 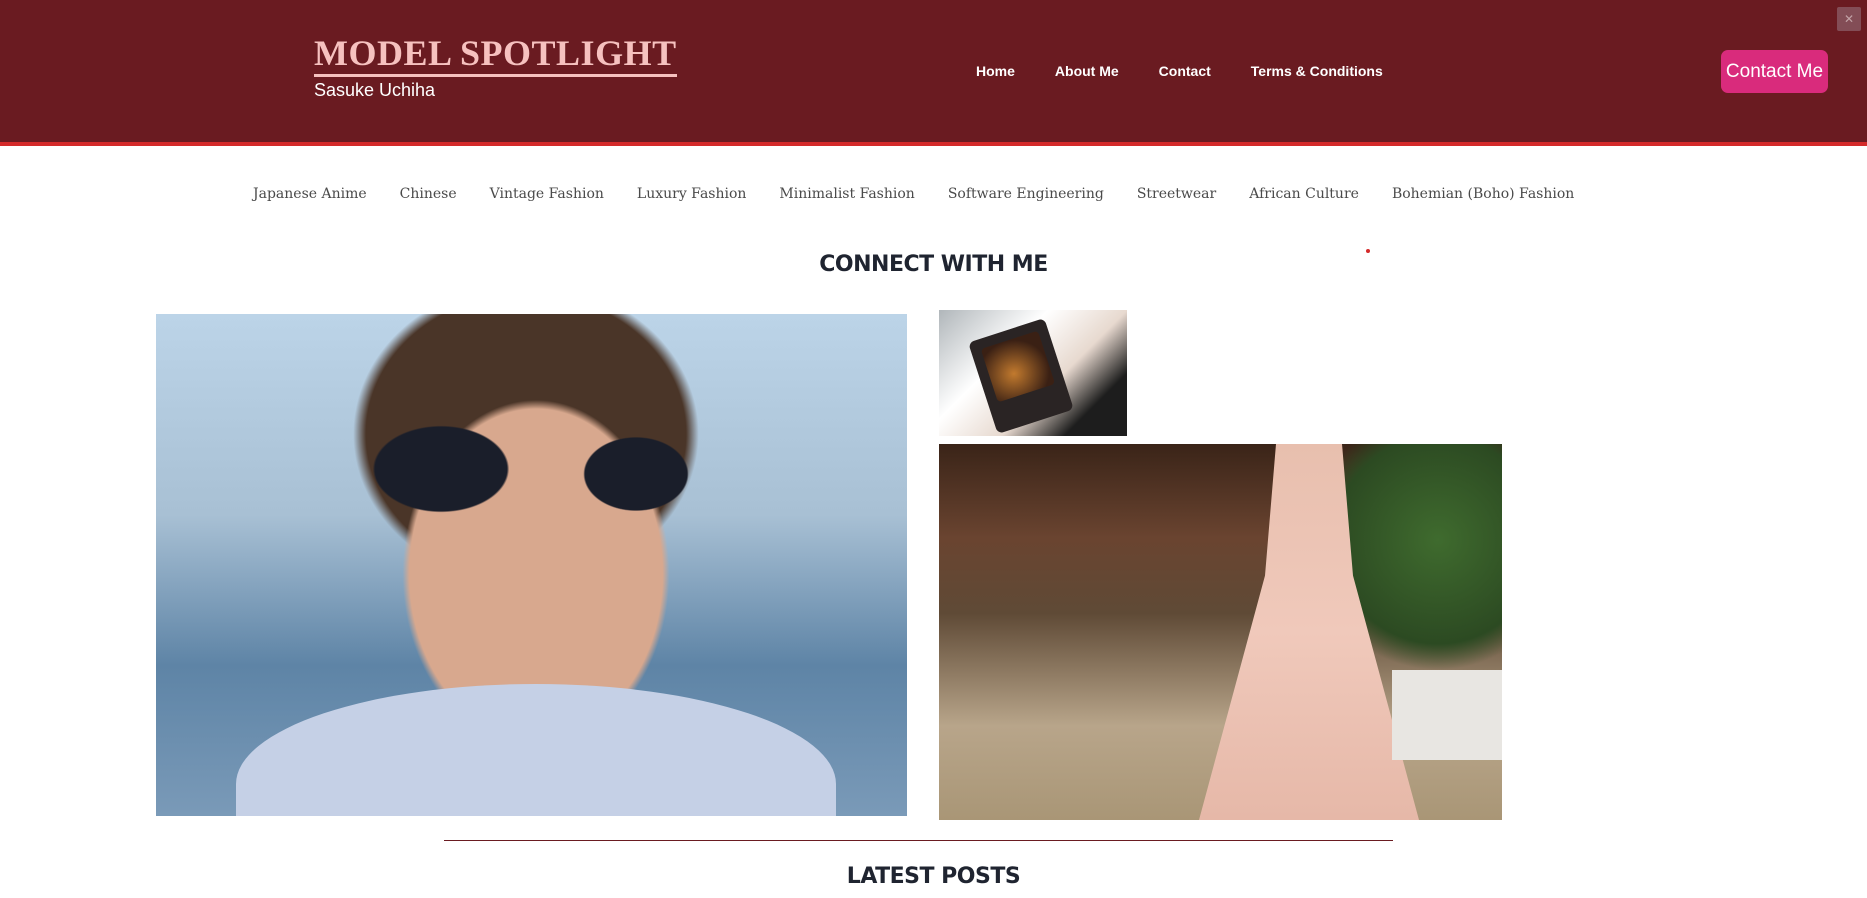 I want to click on nav-contact: Contact, so click(x=1185, y=71).